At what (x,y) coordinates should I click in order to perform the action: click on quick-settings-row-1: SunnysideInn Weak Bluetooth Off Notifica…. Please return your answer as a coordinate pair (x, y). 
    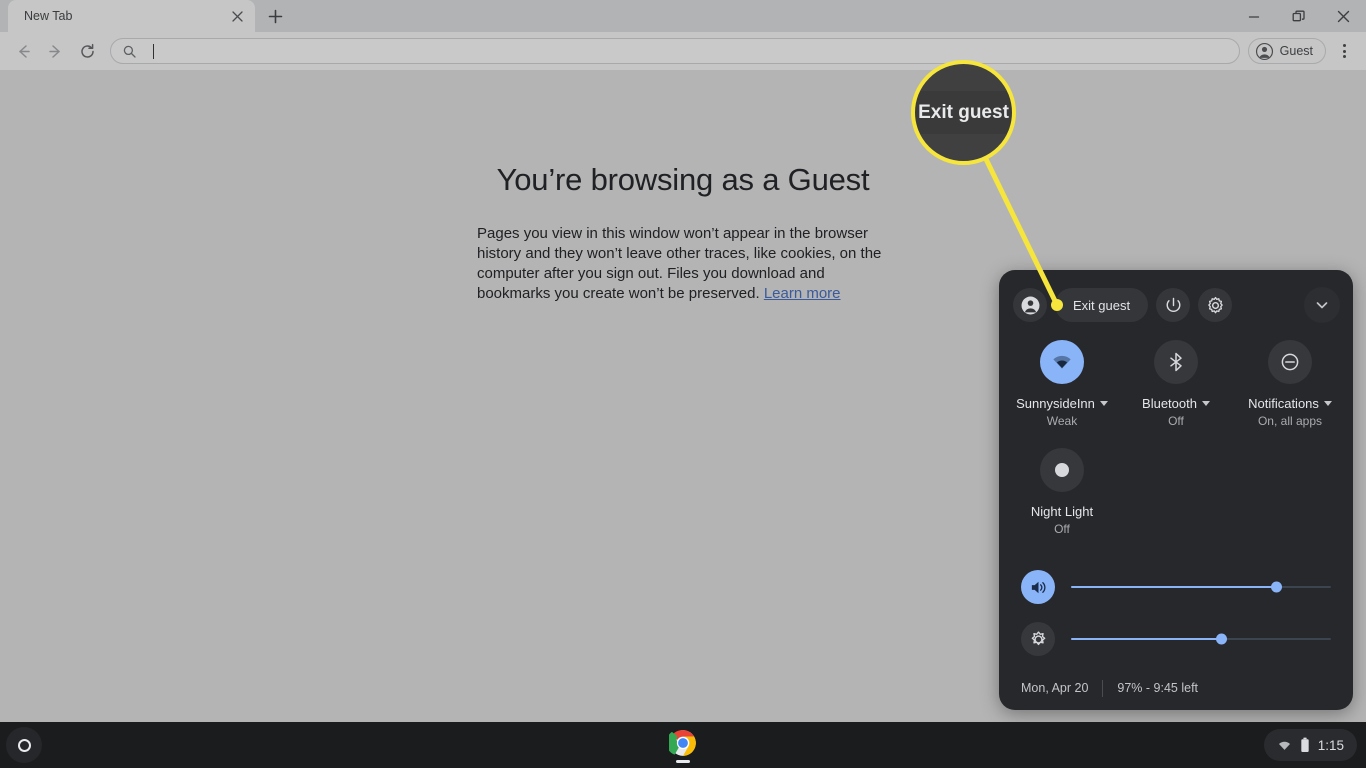
    Looking at the image, I should click on (1176, 384).